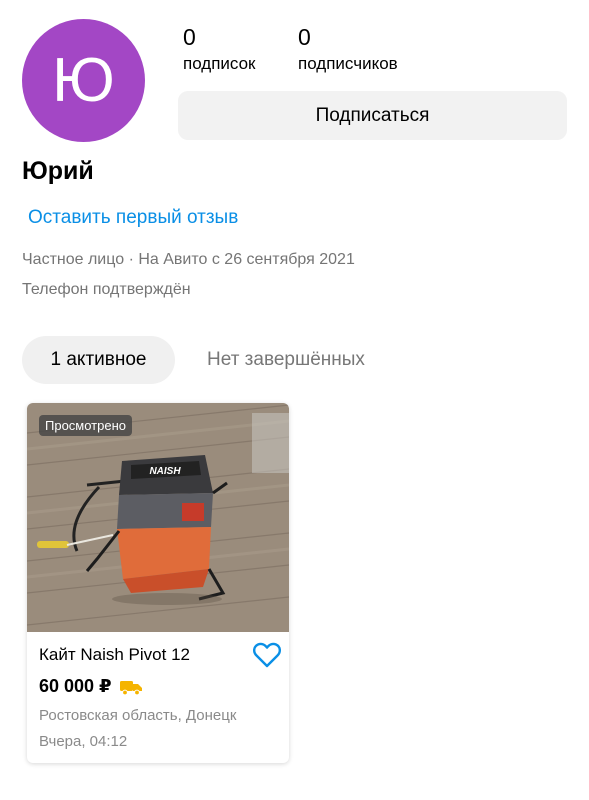  What do you see at coordinates (106, 289) in the screenshot?
I see `phone-verified: Телефон подтверждён` at bounding box center [106, 289].